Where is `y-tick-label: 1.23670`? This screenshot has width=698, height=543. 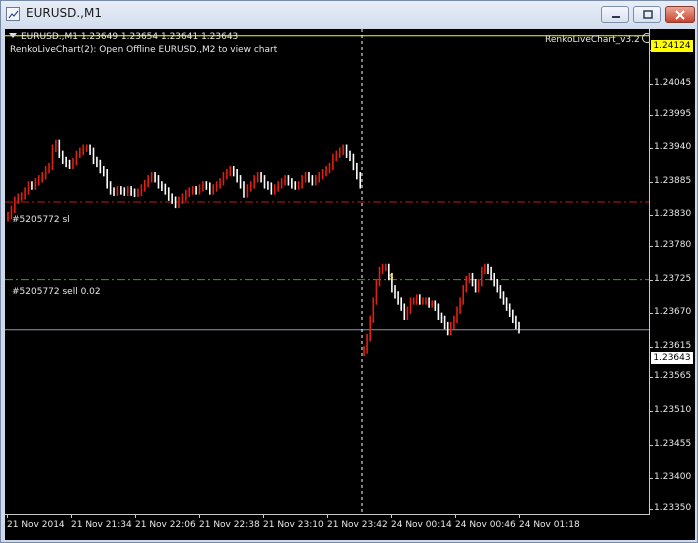 y-tick-label: 1.23670 is located at coordinates (673, 312).